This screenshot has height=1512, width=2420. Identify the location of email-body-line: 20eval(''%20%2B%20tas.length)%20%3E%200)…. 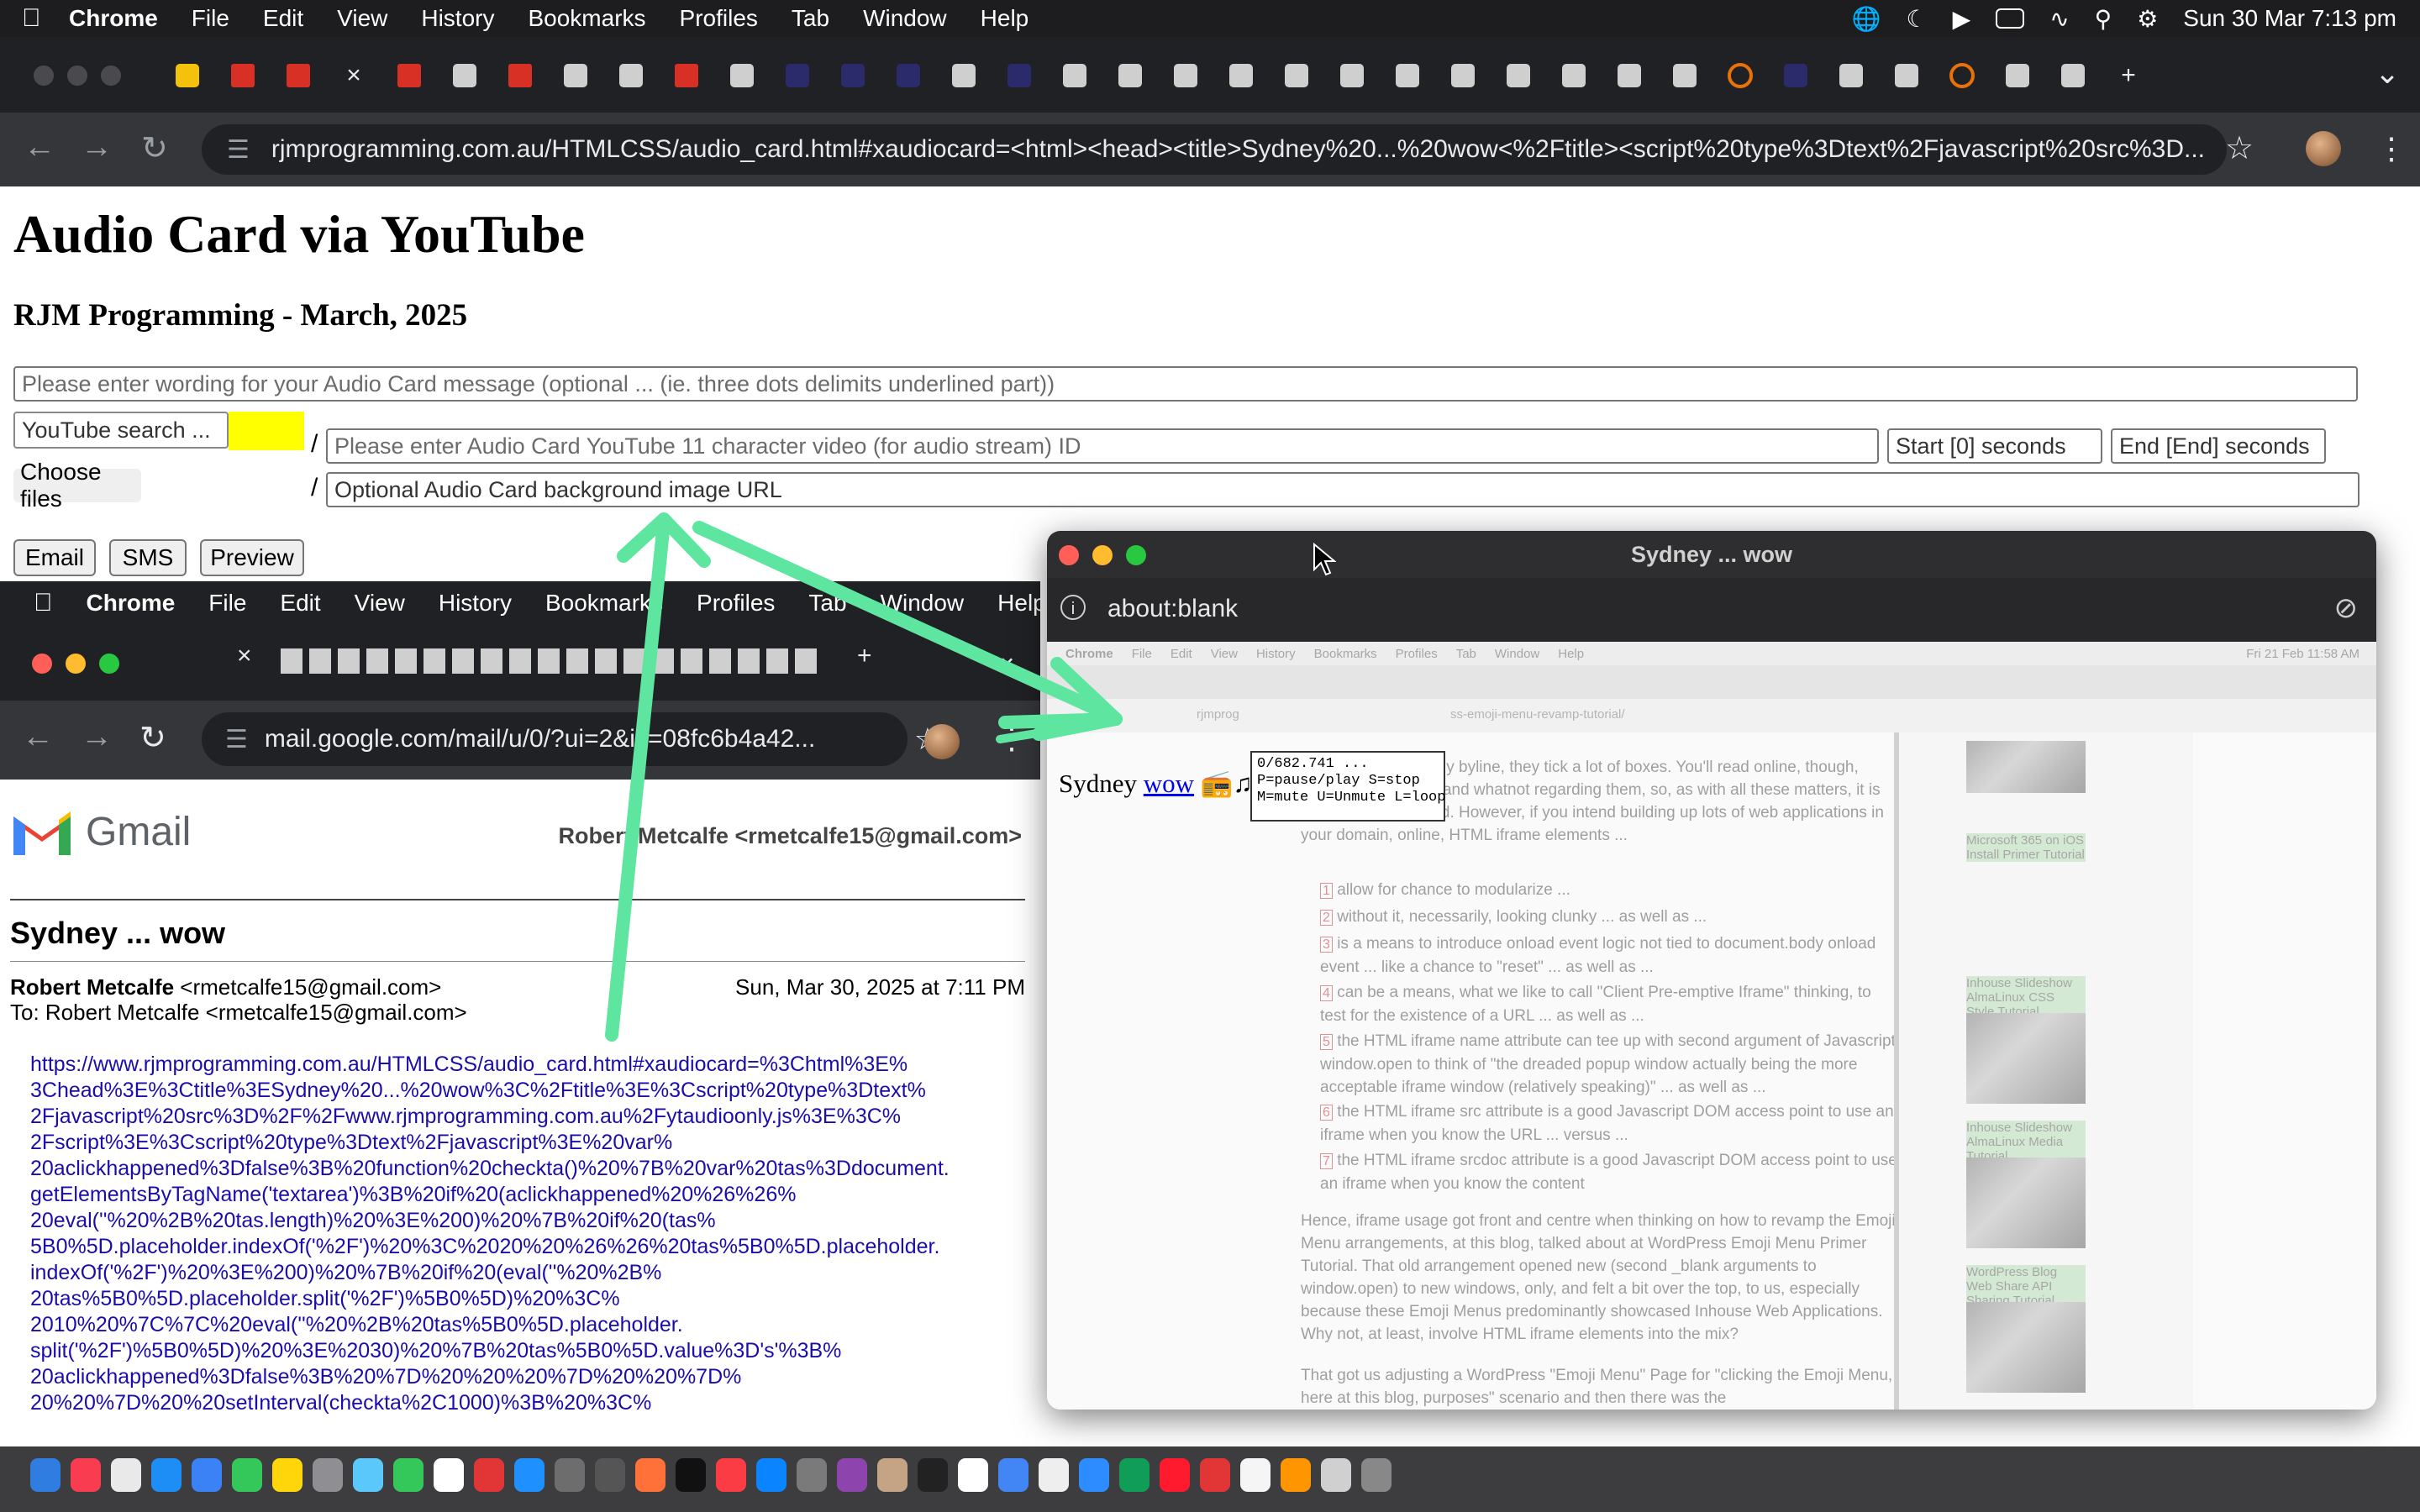
(513, 1221).